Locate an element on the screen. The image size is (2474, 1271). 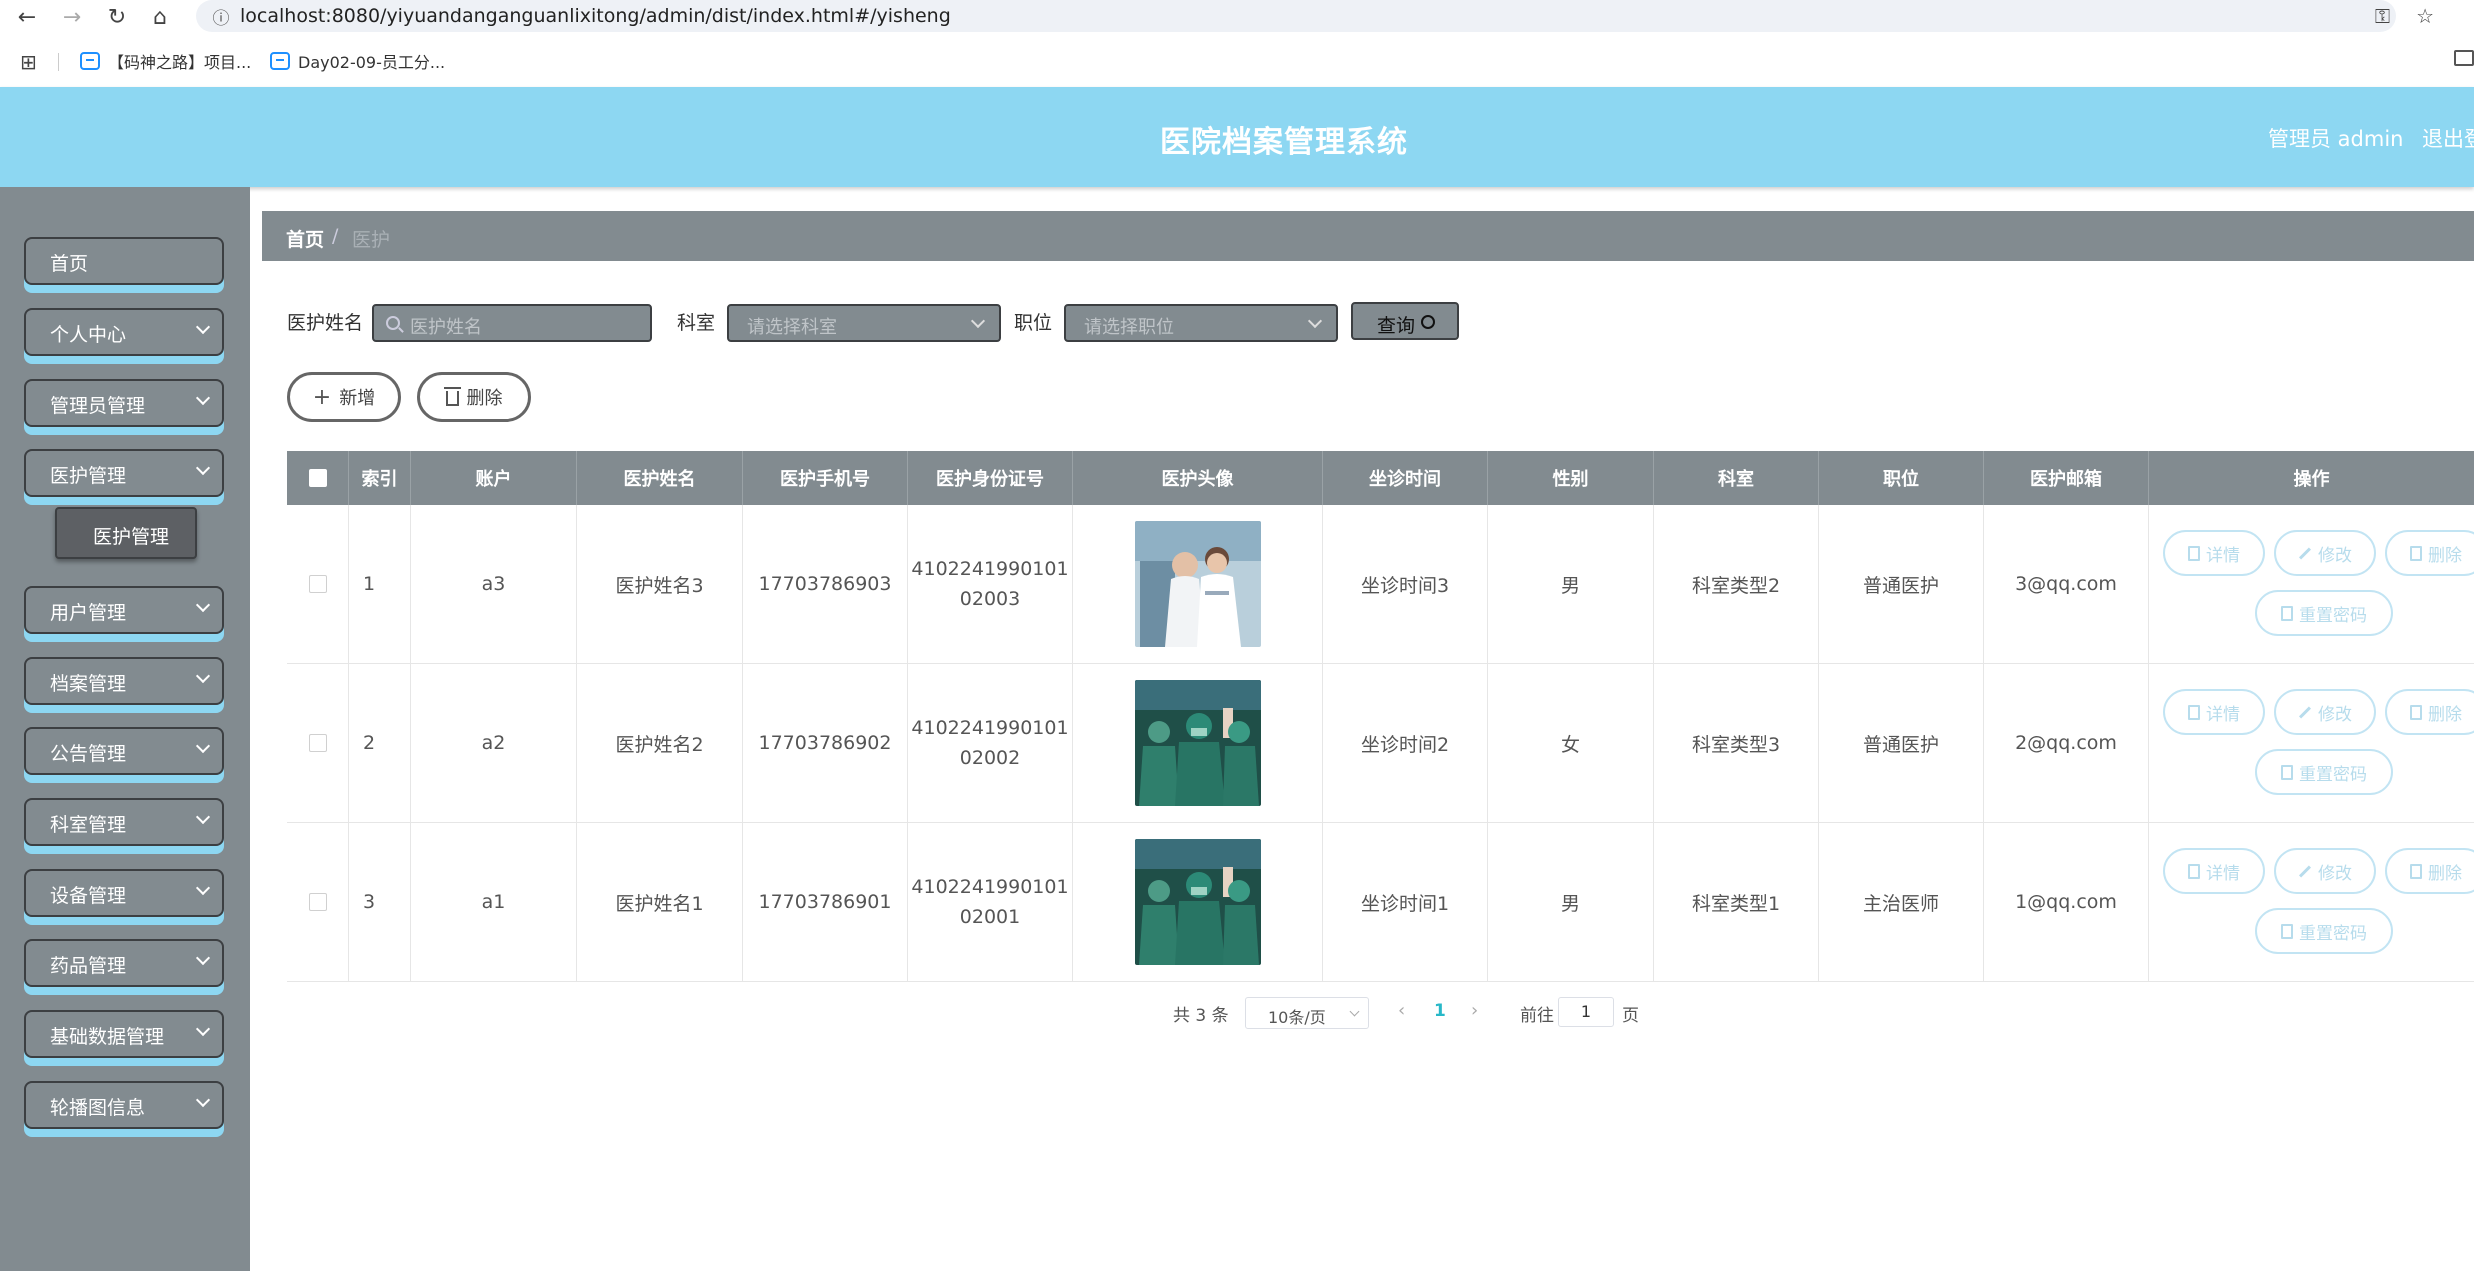
cell-phone: 17703786901 is located at coordinates (825, 902).